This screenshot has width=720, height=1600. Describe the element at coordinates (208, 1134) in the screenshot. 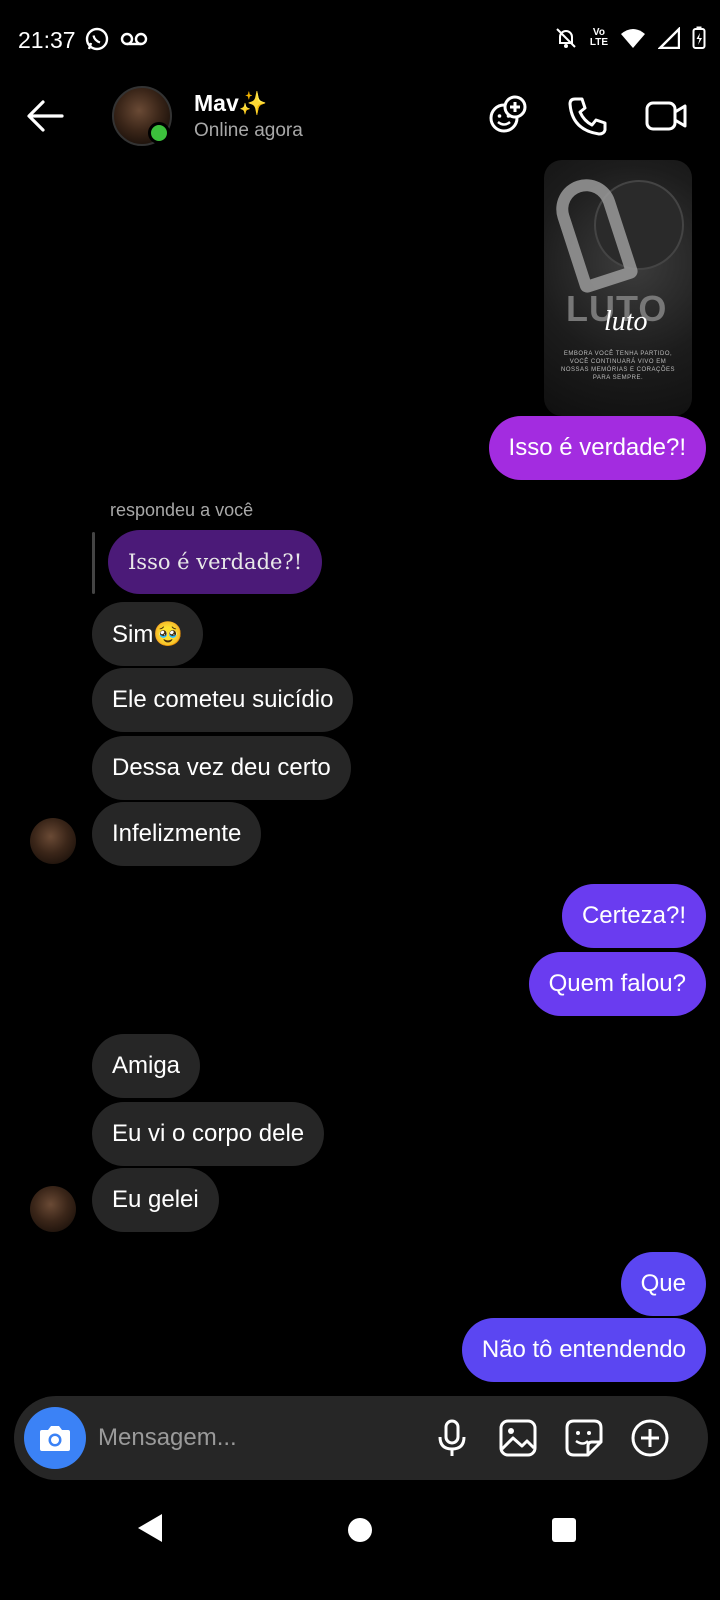

I see `message-incoming: Eu vi o corpo dele` at that location.